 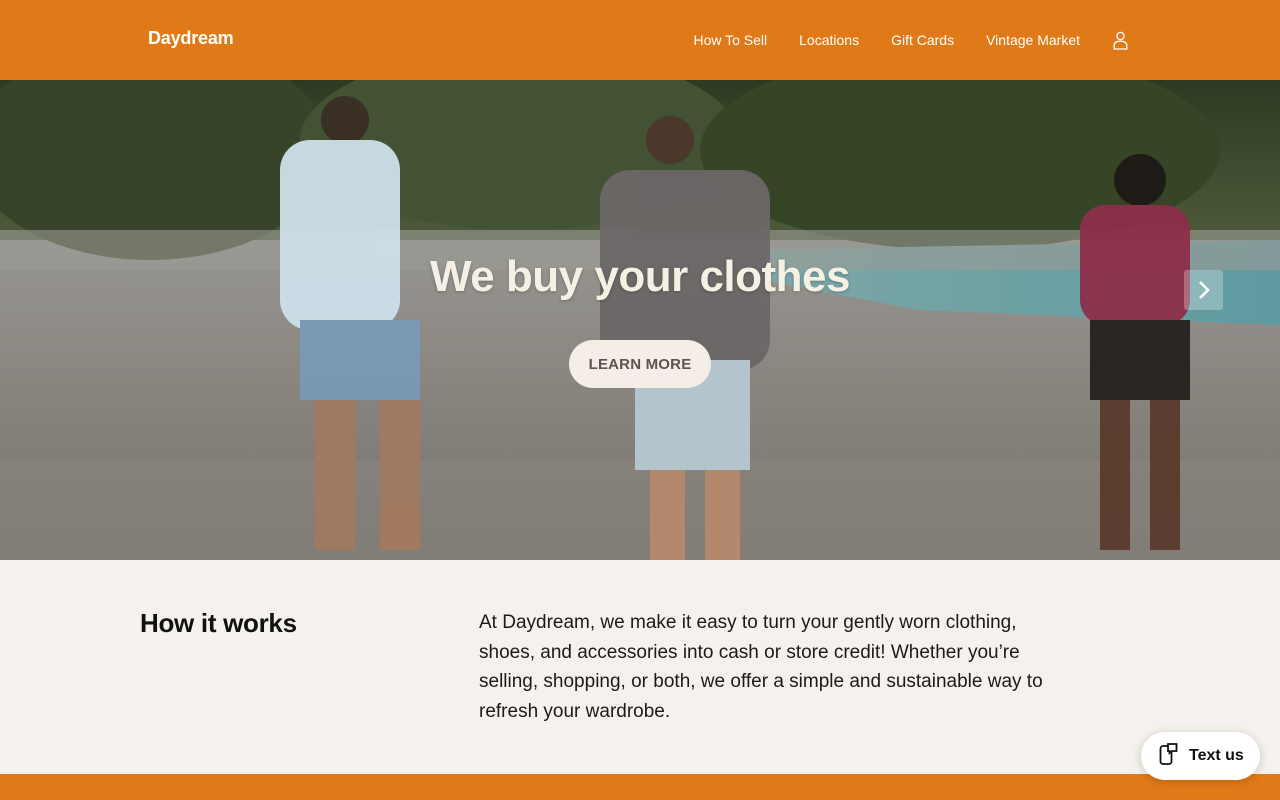 What do you see at coordinates (922, 40) in the screenshot?
I see `nav-gift-cards: Gift Cards` at bounding box center [922, 40].